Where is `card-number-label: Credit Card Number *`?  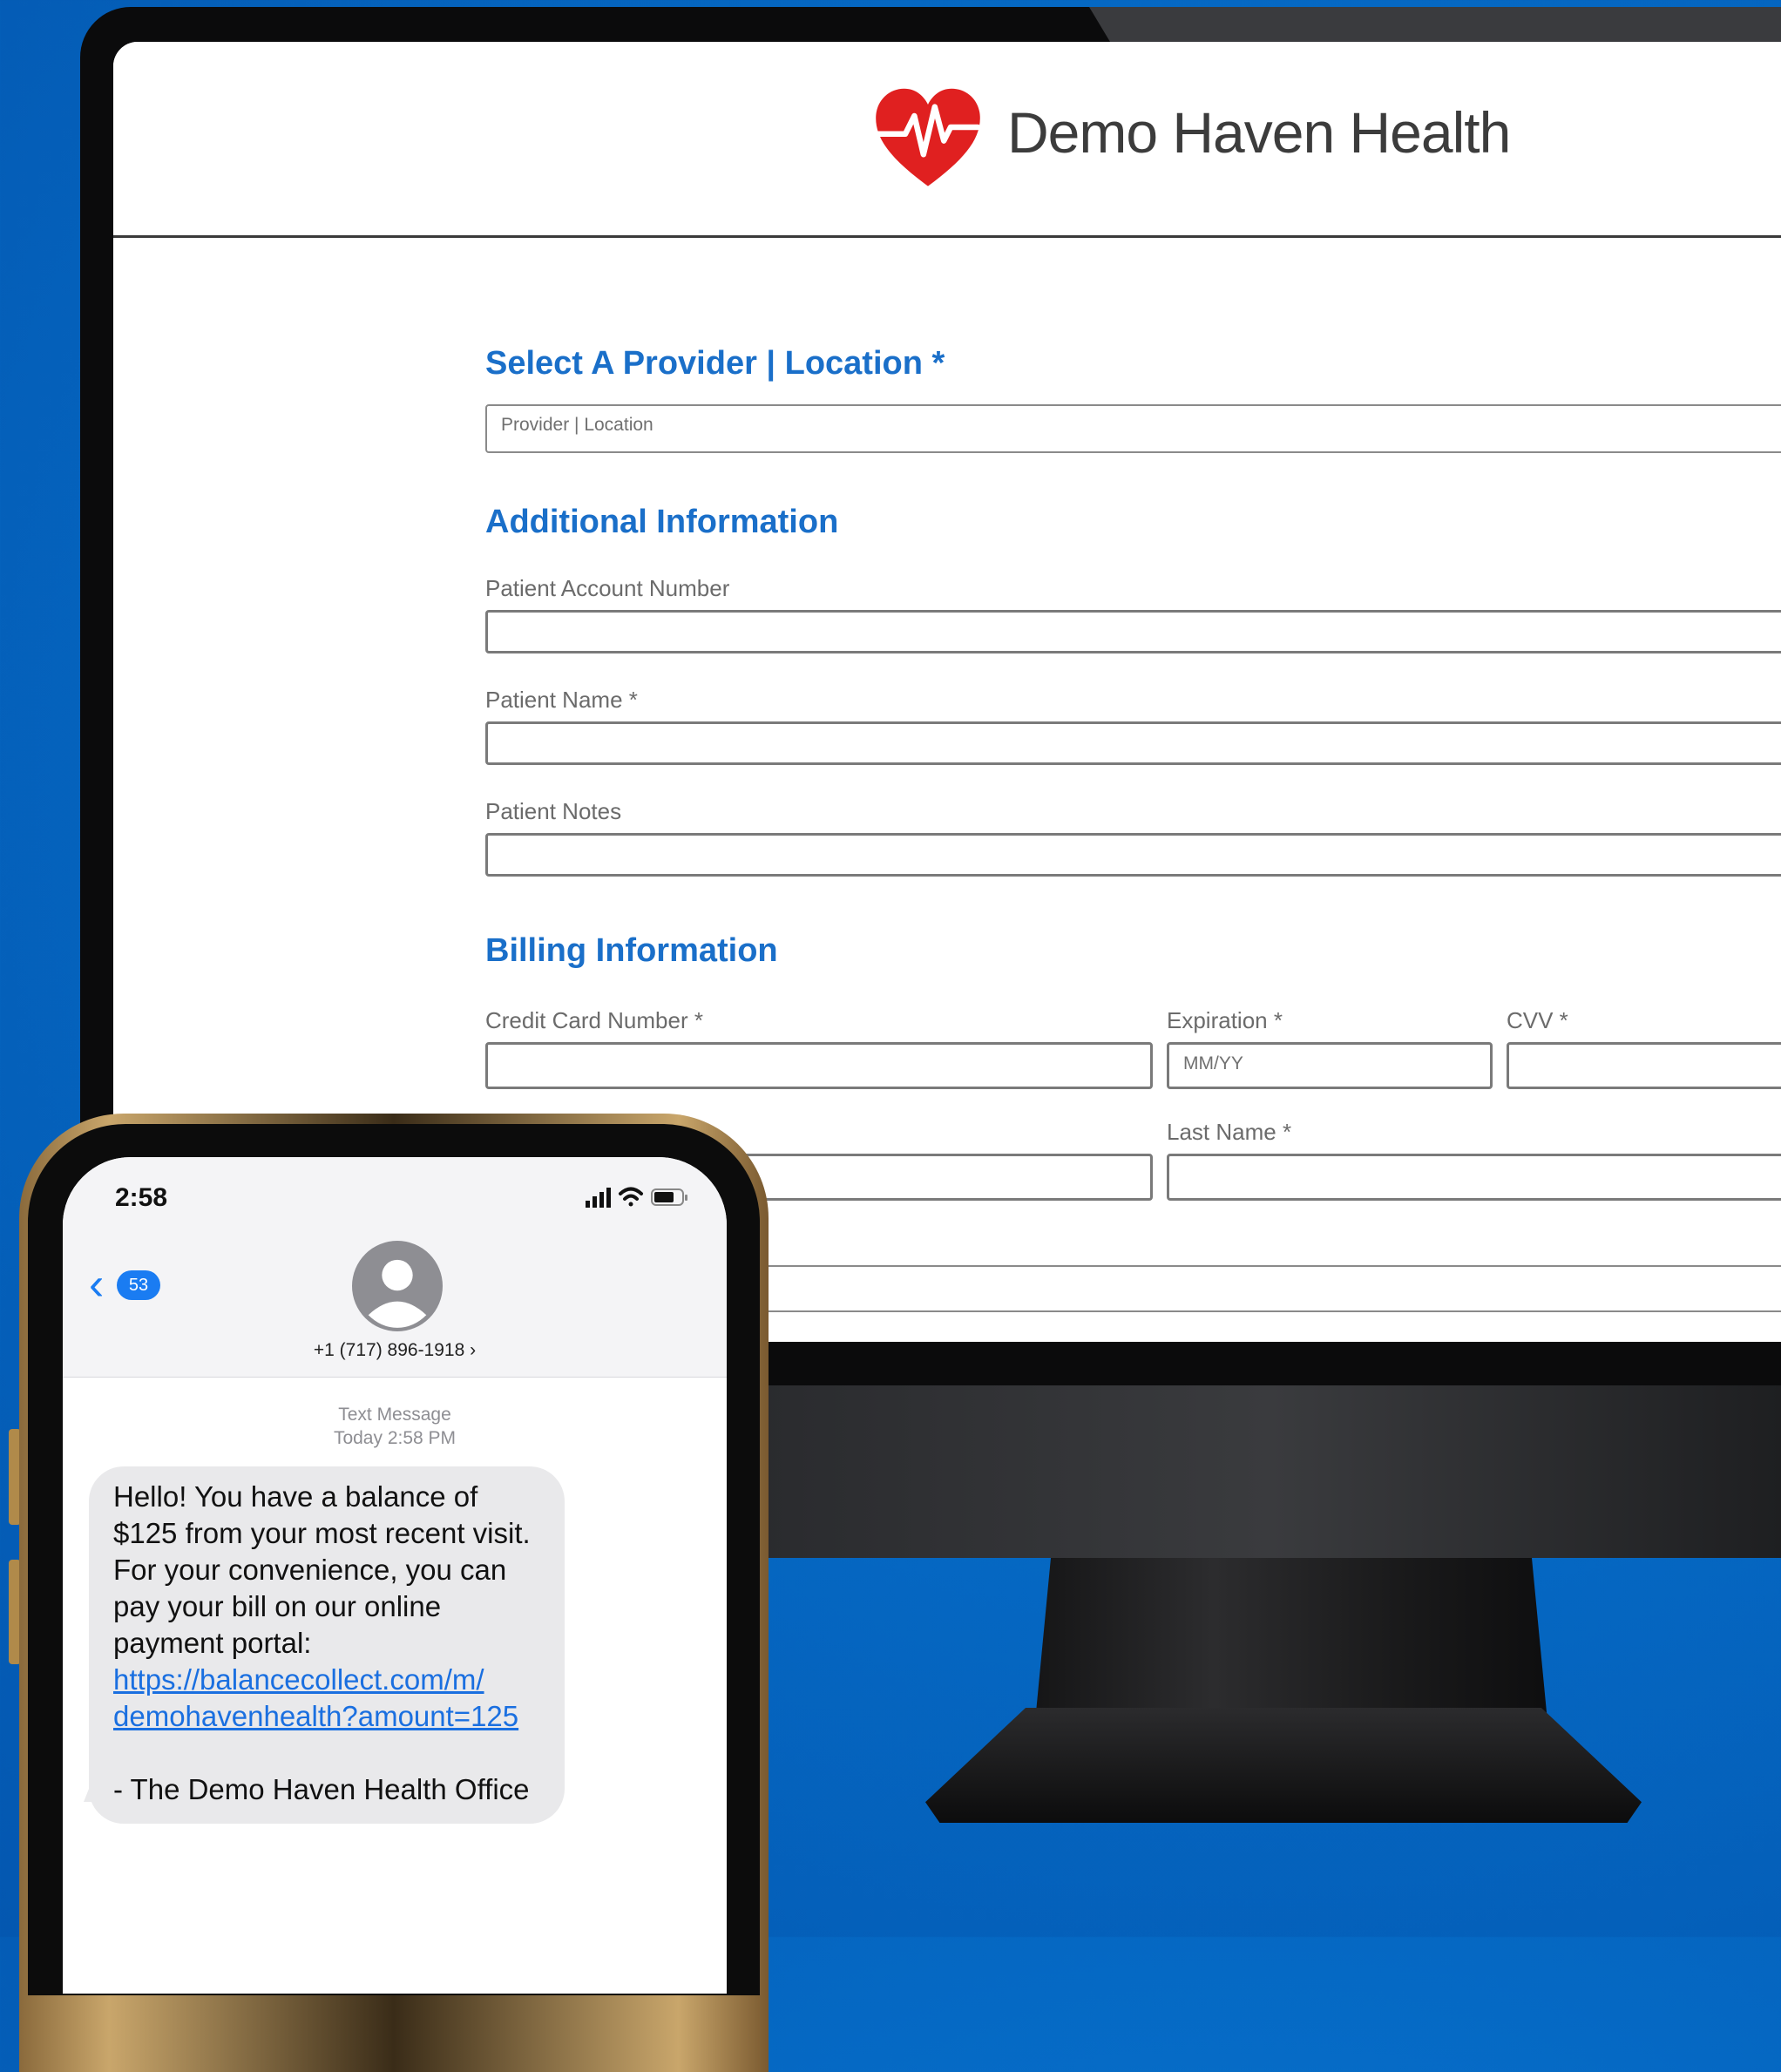
card-number-label: Credit Card Number * is located at coordinates (594, 1020).